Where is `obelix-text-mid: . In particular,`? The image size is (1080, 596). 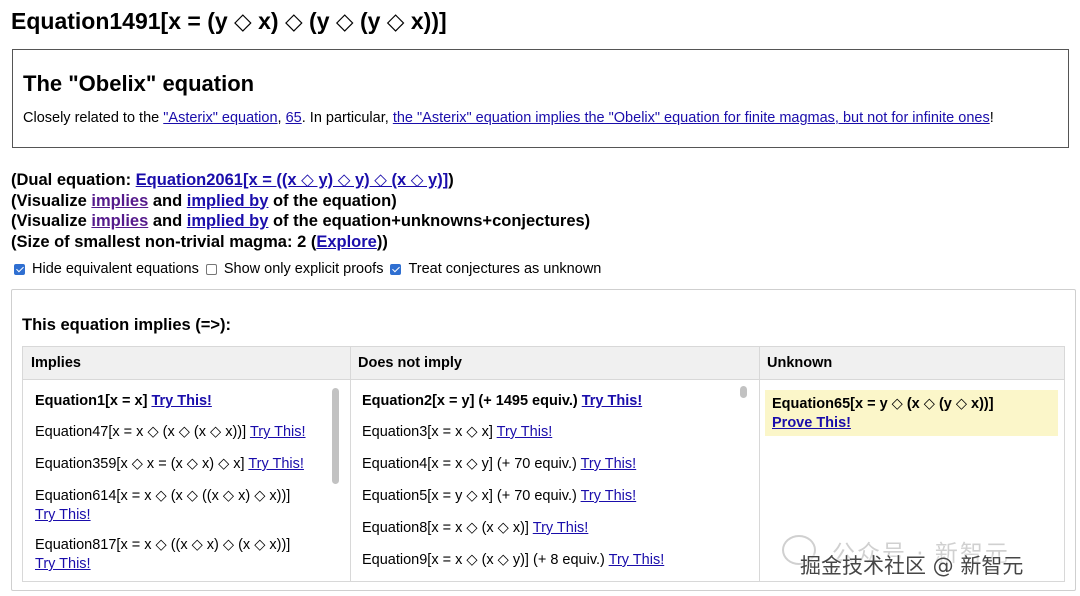 obelix-text-mid: . In particular, is located at coordinates (347, 118).